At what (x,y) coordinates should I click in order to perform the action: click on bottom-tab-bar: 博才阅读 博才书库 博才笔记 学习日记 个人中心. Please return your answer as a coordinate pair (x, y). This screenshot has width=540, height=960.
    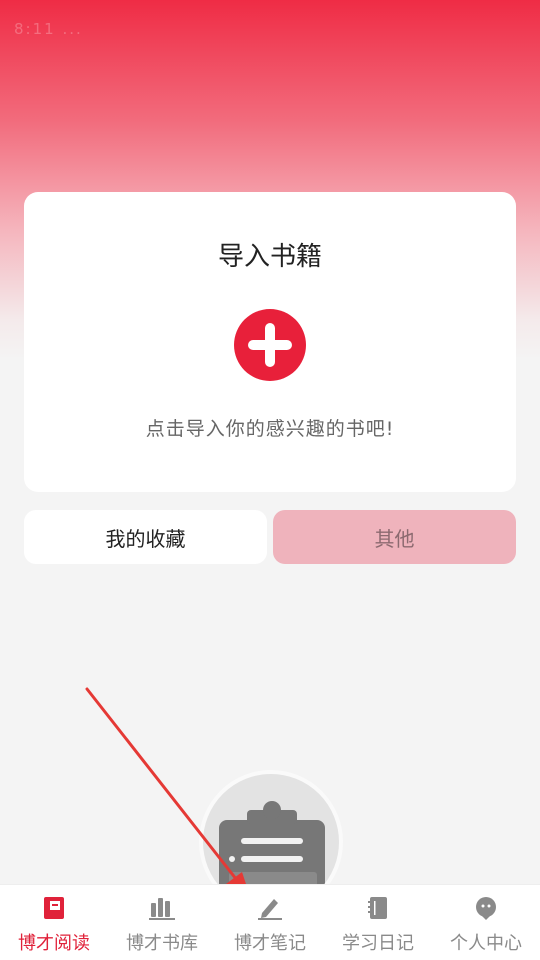
    Looking at the image, I should click on (270, 922).